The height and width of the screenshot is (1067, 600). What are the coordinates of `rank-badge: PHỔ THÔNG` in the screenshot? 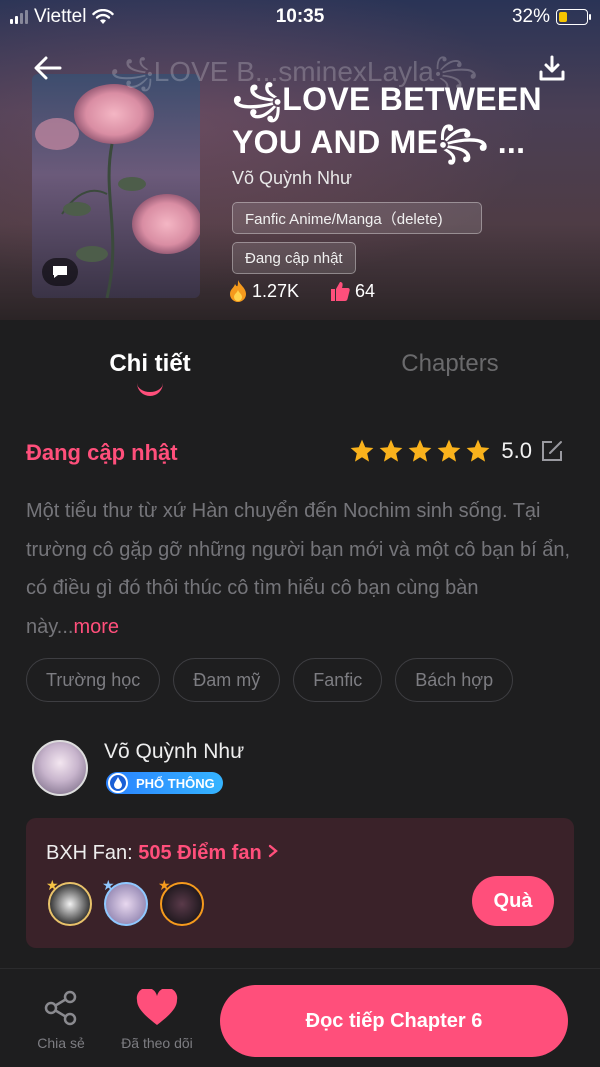 It's located at (164, 783).